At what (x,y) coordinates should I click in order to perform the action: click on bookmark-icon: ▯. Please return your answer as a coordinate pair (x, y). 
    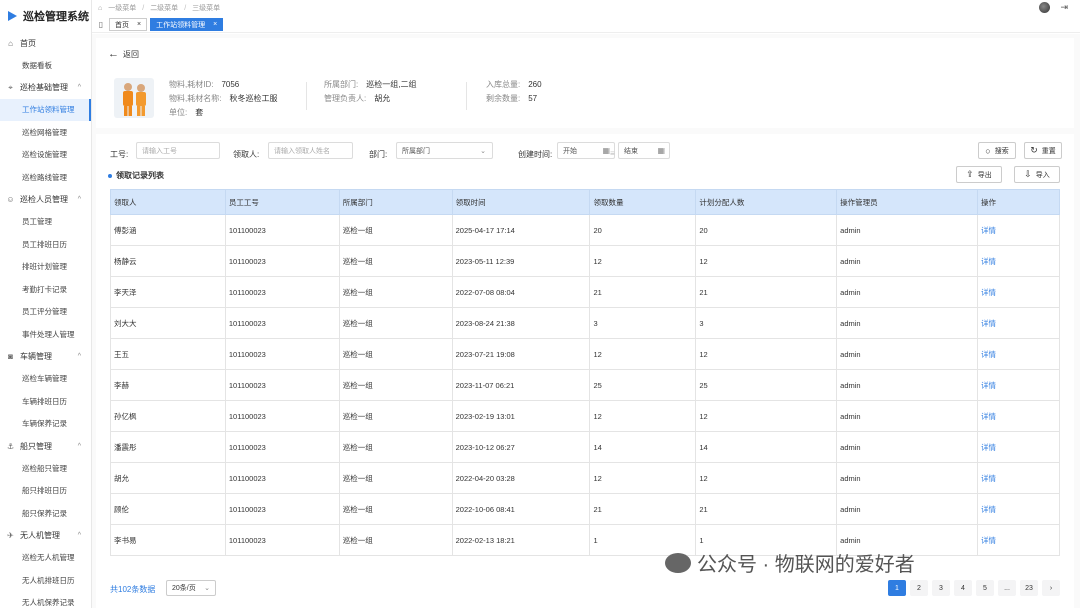
    Looking at the image, I should click on (101, 24).